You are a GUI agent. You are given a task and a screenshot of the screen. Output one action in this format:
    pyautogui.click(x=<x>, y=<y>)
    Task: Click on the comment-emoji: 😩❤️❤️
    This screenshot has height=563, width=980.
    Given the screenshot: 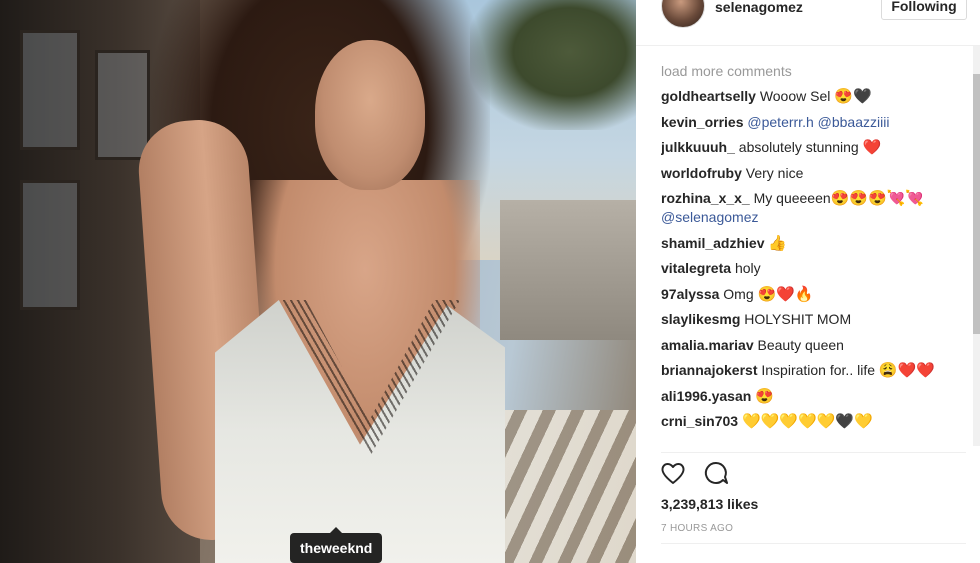 What is the action you would take?
    pyautogui.click(x=906, y=370)
    